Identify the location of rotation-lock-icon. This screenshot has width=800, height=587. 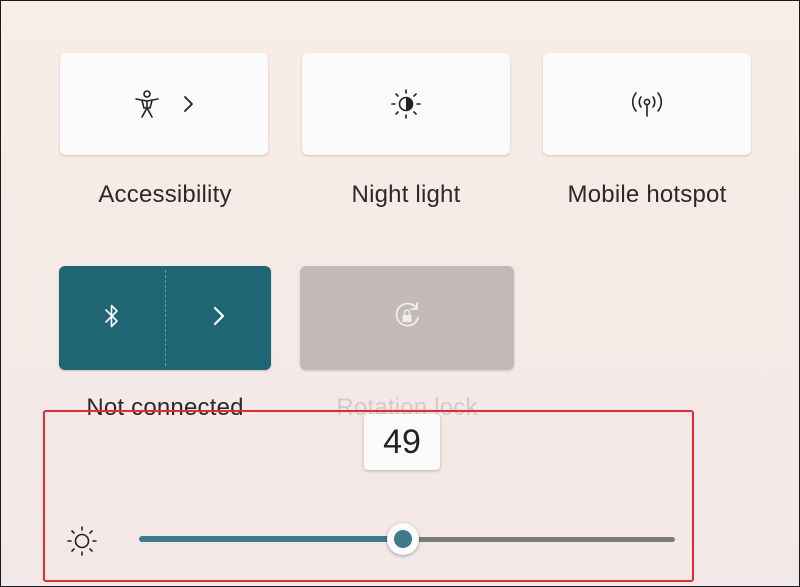
(407, 318).